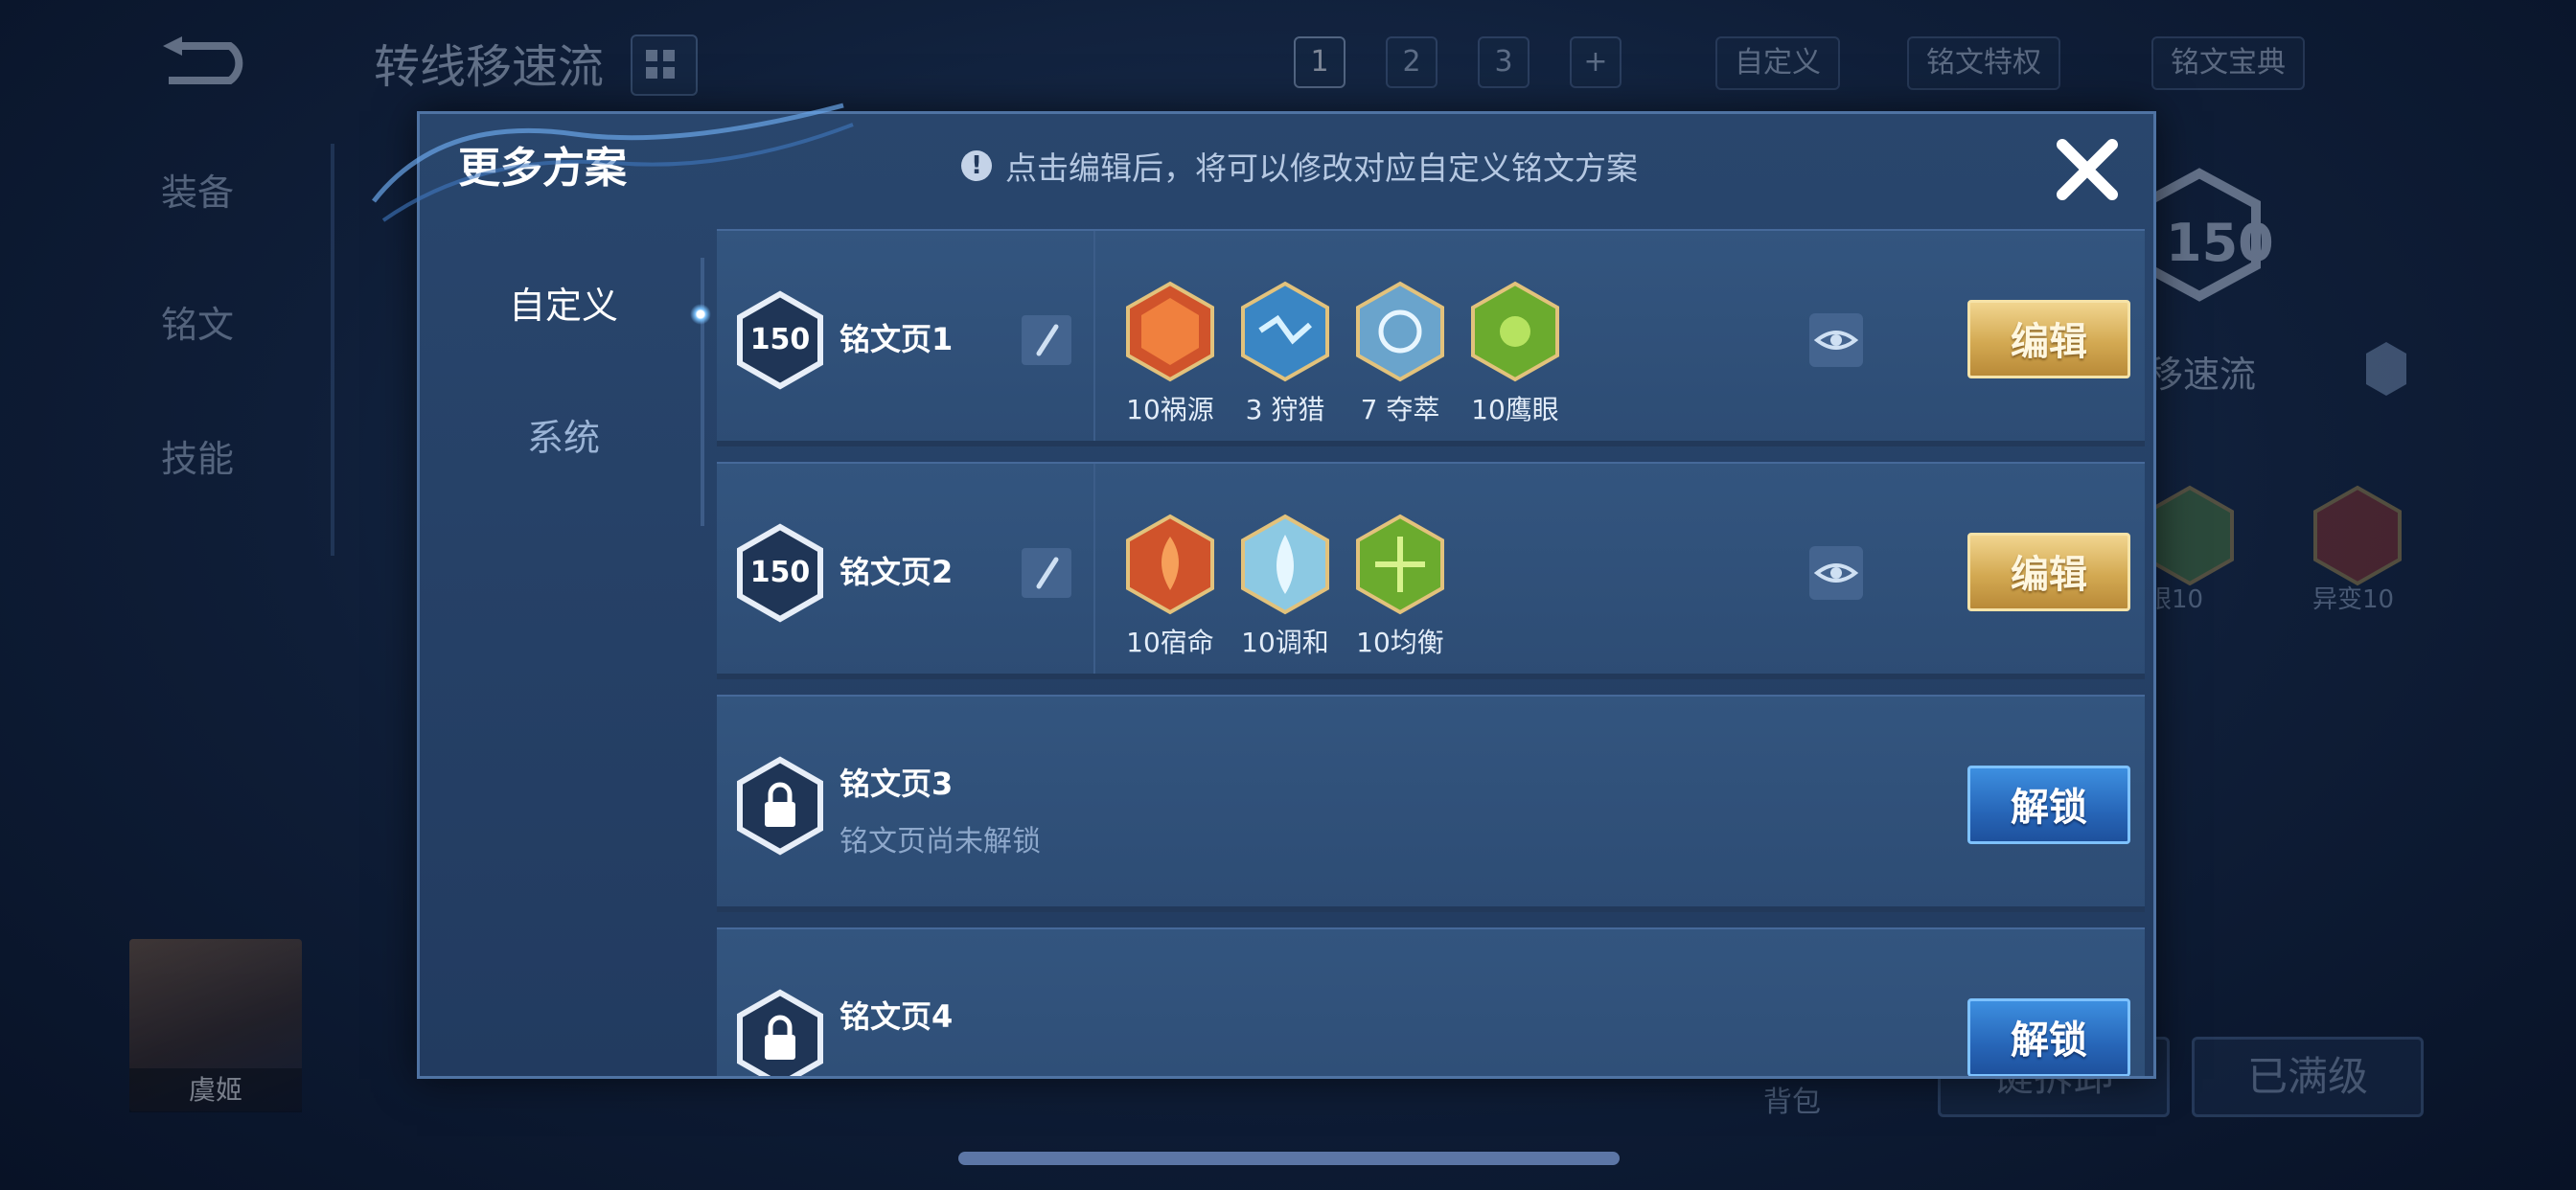 The height and width of the screenshot is (1190, 2576). I want to click on rune-page-card-locked: 铭文页3 铭文页尚未解锁 解锁, so click(1431, 804).